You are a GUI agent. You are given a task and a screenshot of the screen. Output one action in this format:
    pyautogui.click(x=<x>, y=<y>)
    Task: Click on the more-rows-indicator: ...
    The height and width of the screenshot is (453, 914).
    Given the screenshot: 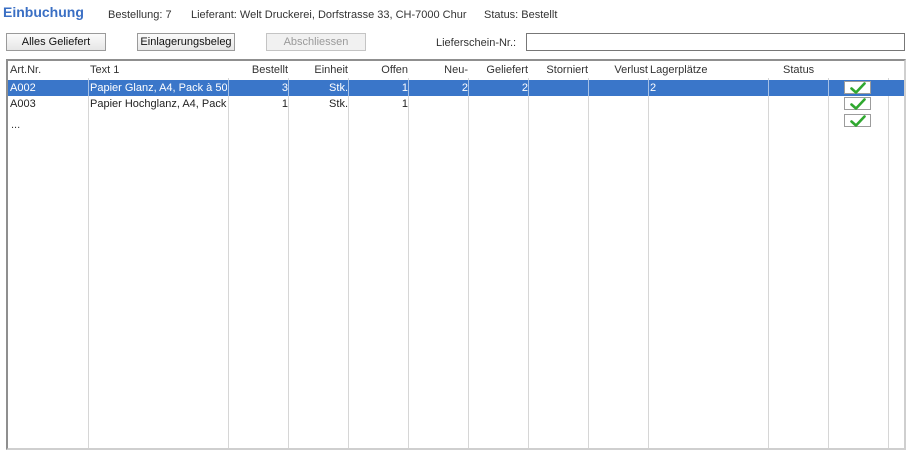 What is the action you would take?
    pyautogui.click(x=16, y=125)
    